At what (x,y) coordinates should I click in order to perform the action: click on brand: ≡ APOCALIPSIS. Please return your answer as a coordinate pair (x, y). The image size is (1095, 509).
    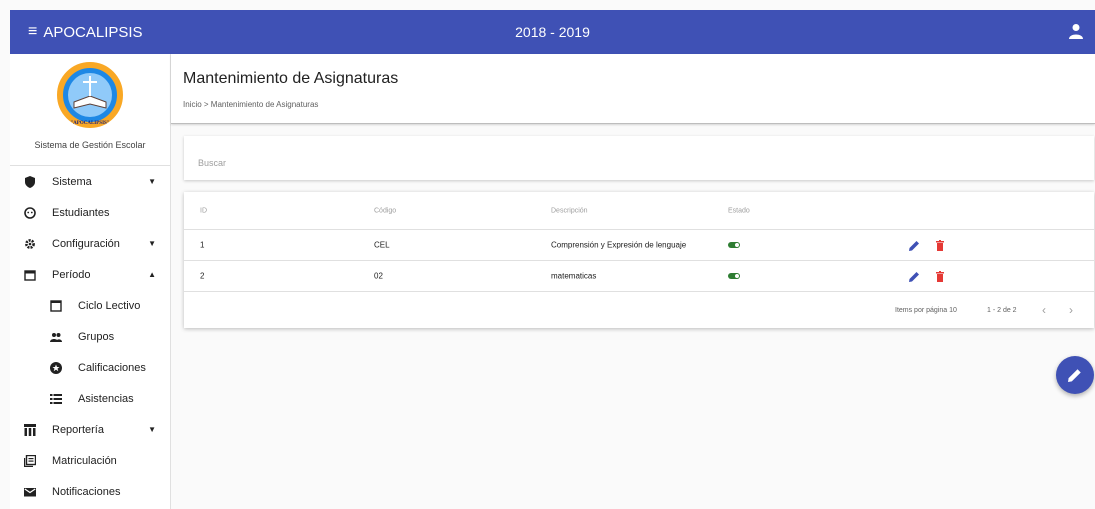
    Looking at the image, I should click on (90, 32).